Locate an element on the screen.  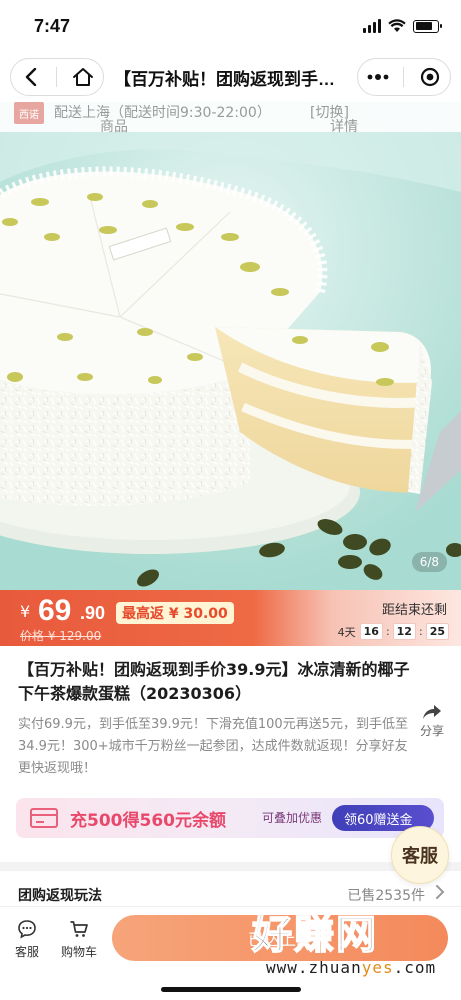
back-arrow-icon is located at coordinates (31, 77).